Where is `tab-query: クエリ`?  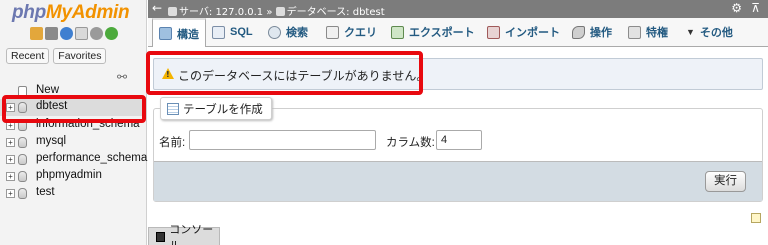
tab-query: クエリ is located at coordinates (351, 32).